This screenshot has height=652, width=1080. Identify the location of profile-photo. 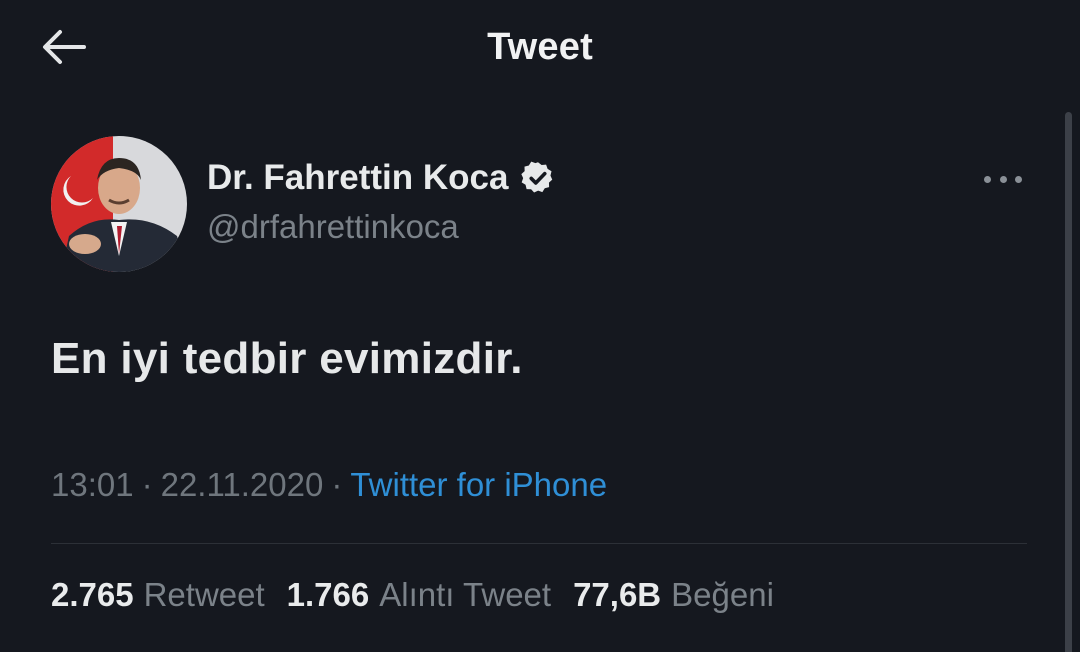
(119, 204).